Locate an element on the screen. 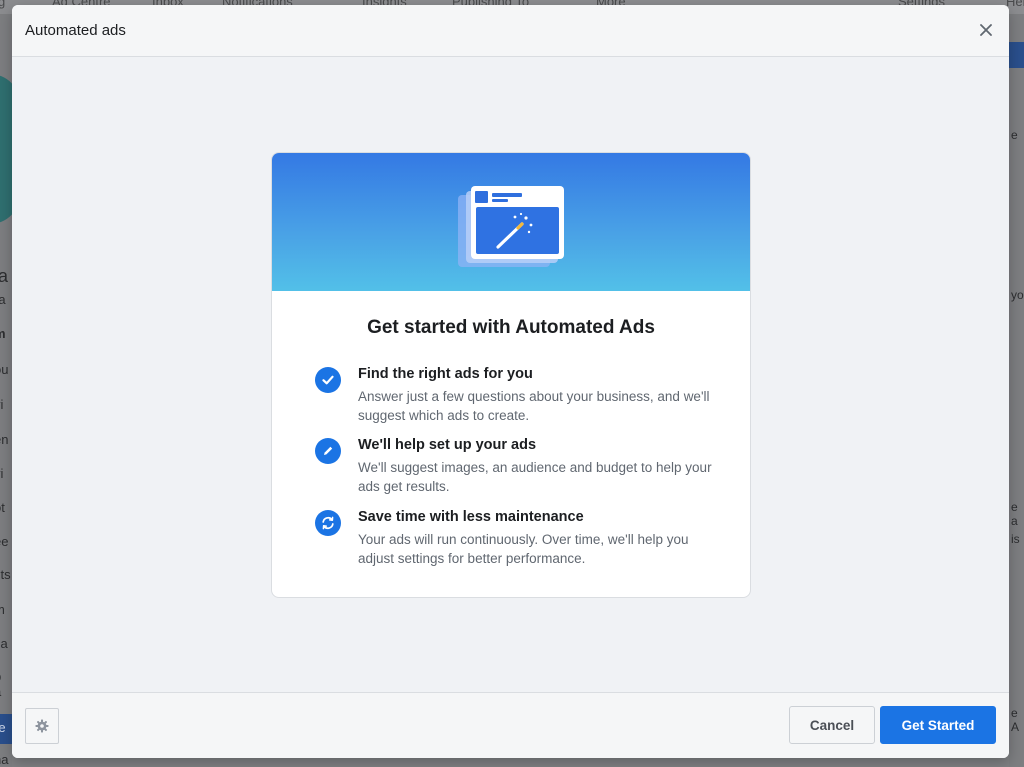  background-text-fragment: ot is located at coordinates (2, 507).